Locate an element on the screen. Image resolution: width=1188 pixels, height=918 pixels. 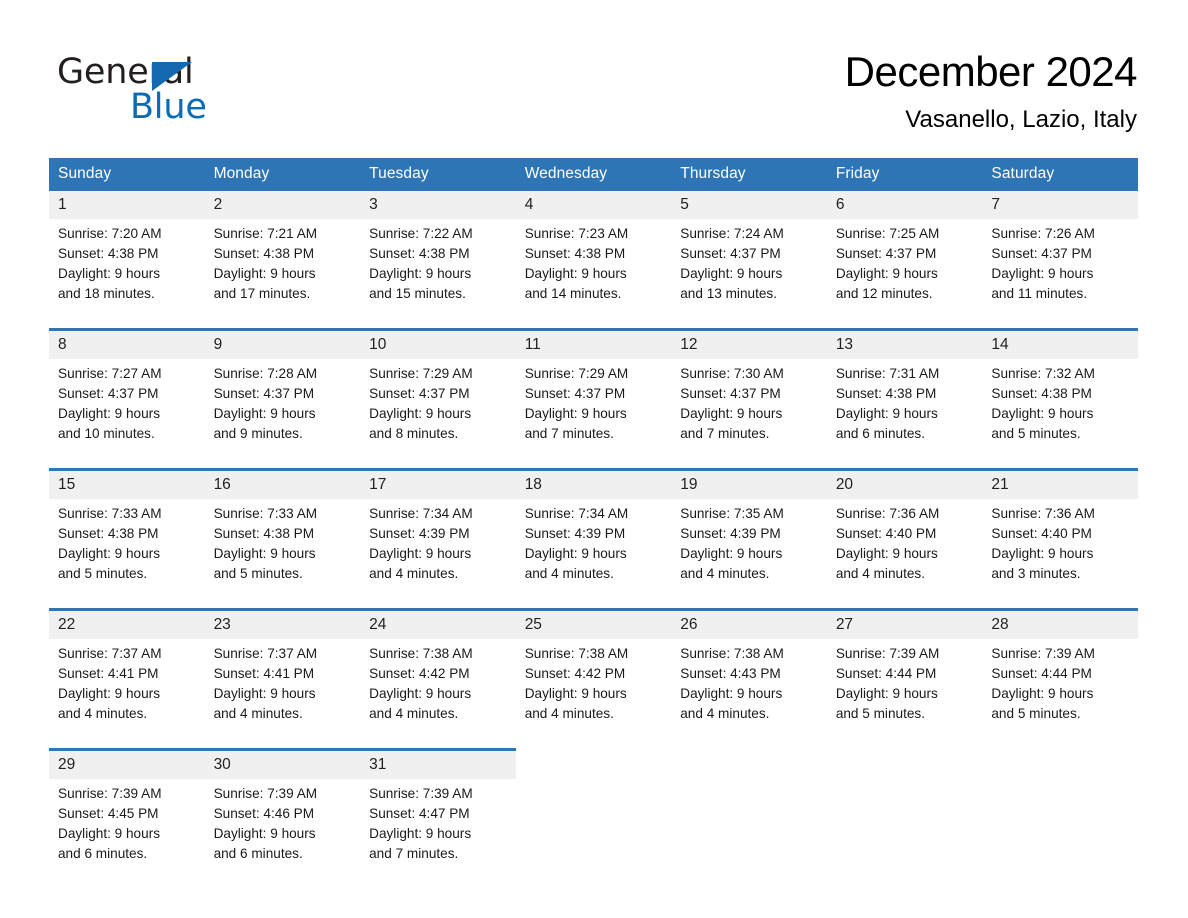
day-number: 12 is located at coordinates (749, 343).